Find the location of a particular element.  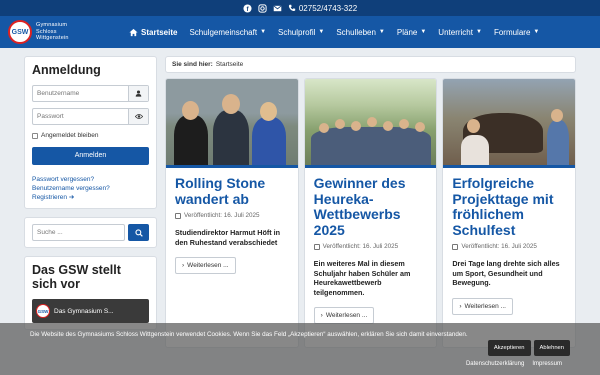

forgot-username-link: Benutzername vergessen? is located at coordinates (90, 188).